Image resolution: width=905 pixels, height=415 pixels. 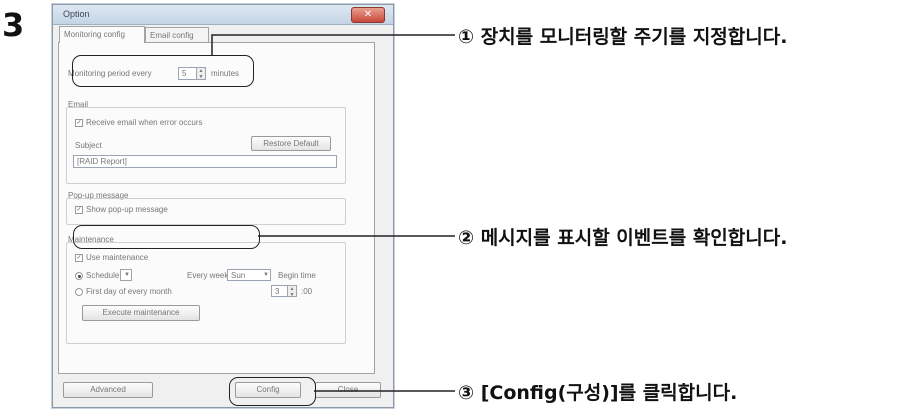 What do you see at coordinates (623, 37) in the screenshot?
I see `annotation-1: ① 장치를 모니터링할 주기를 지정합니다.` at bounding box center [623, 37].